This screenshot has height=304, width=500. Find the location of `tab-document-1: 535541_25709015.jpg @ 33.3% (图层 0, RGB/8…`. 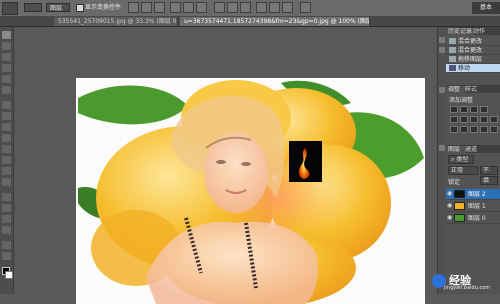

tab-document-1: 535541_25709015.jpg @ 33.3% (图层 0, RGB/8… is located at coordinates (116, 21).